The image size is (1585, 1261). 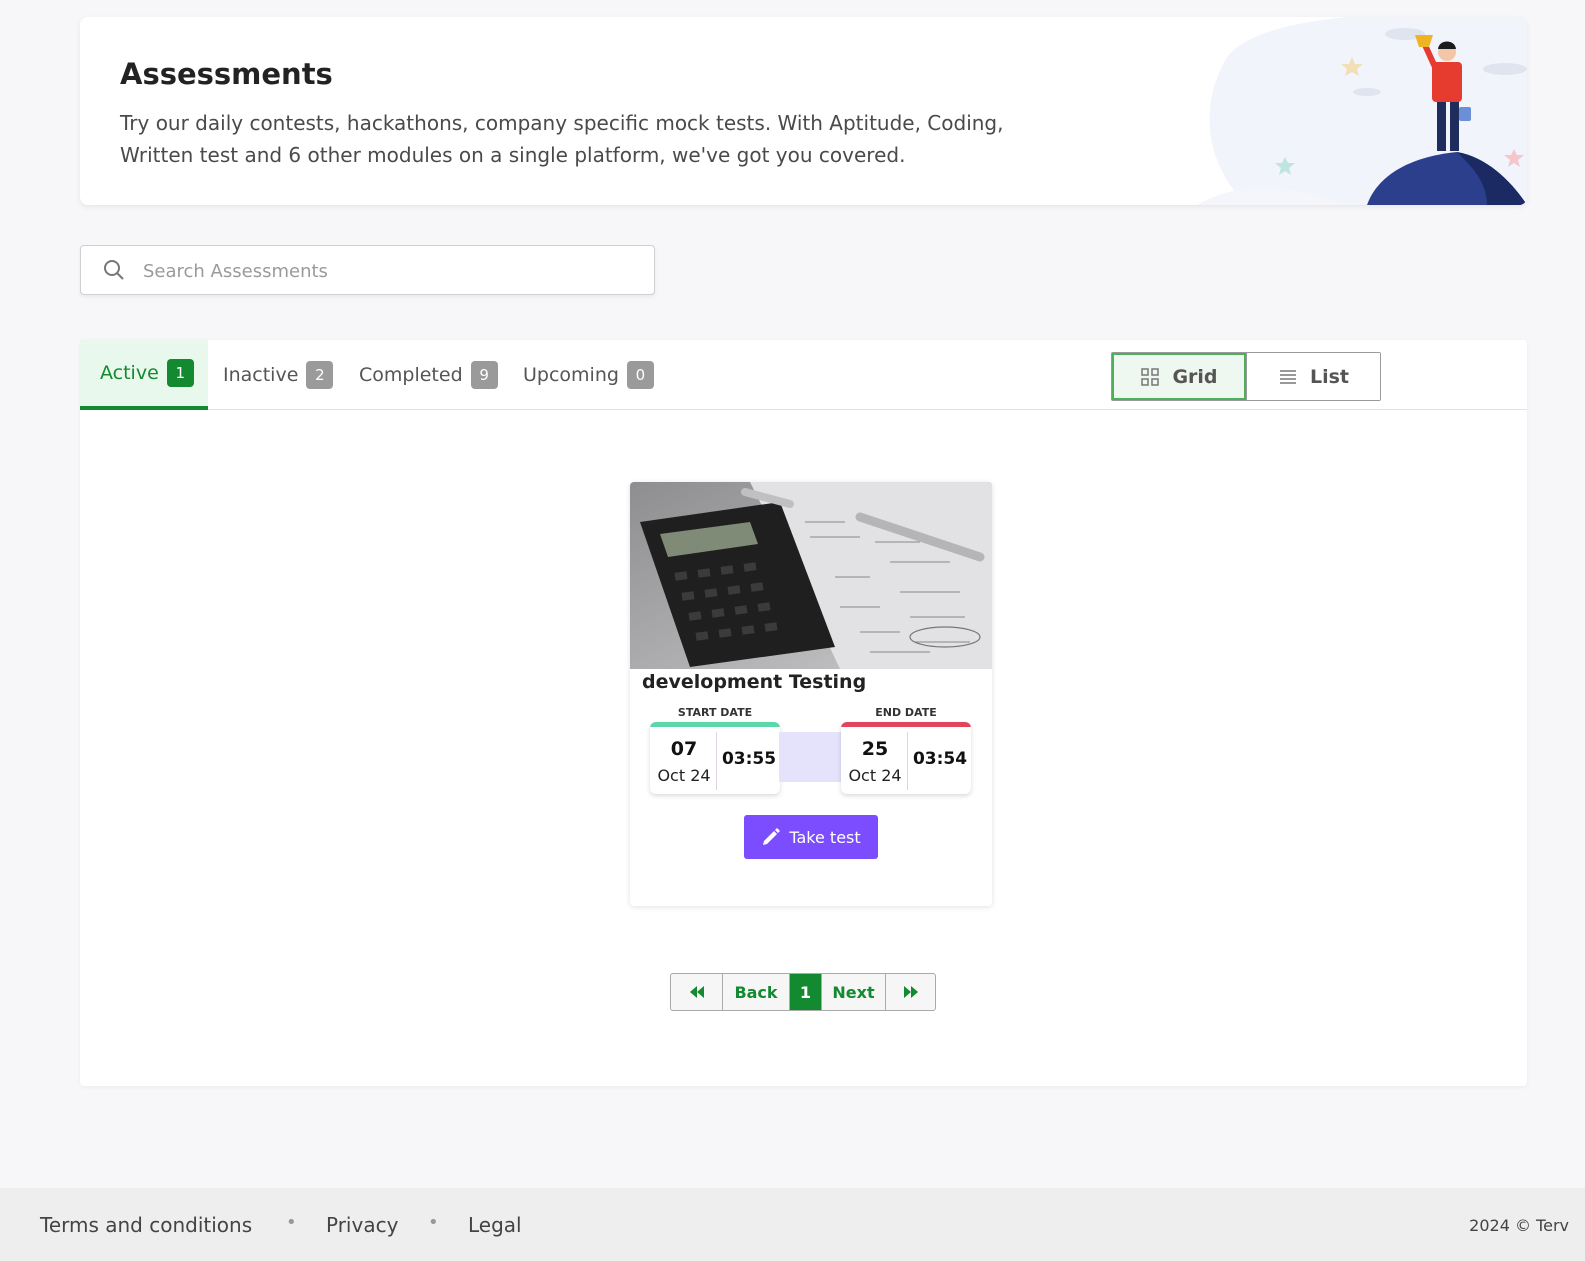 I want to click on take-test-button: Take test, so click(x=811, y=837).